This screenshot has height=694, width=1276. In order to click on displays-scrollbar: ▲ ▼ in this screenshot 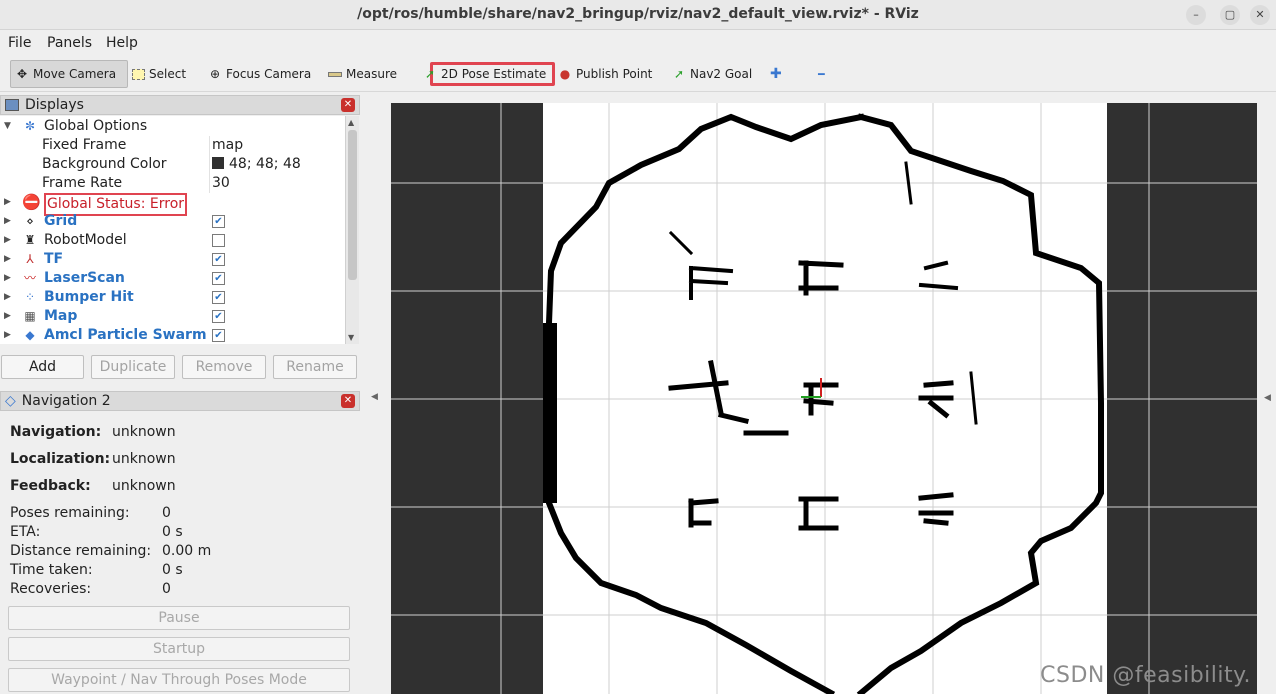, I will do `click(352, 230)`.